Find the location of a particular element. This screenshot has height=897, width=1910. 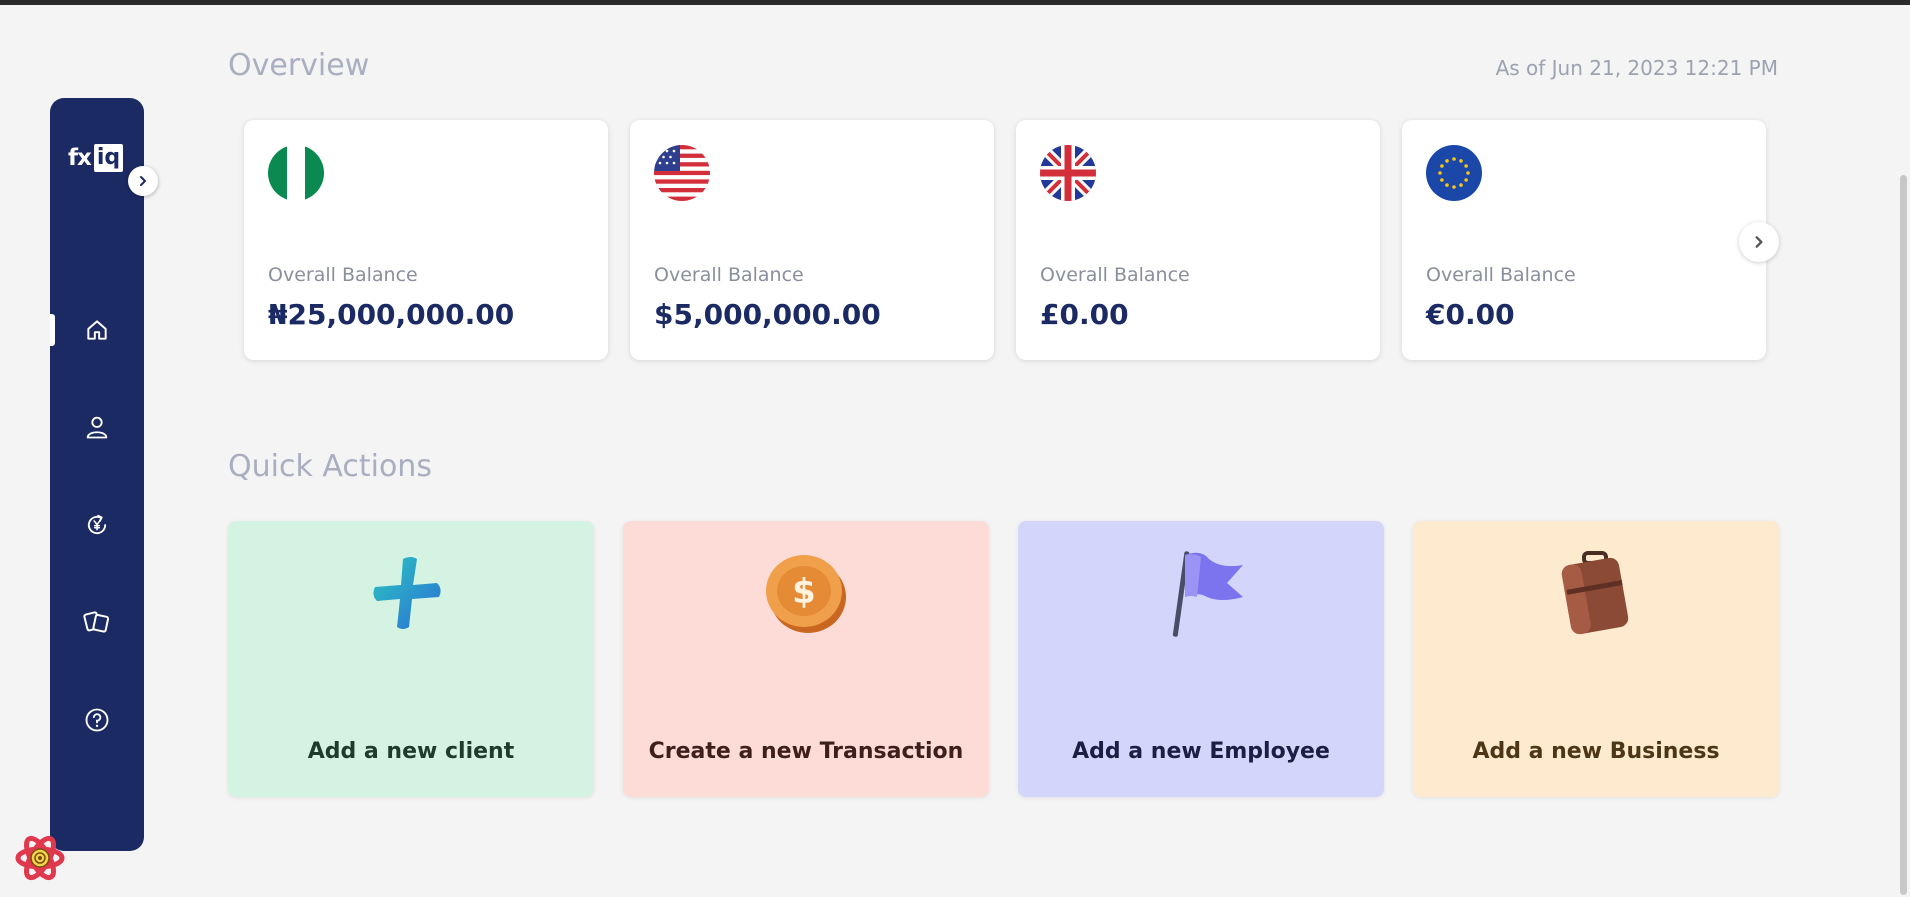

balance-card-gbp: Overall Balance £0.00 is located at coordinates (1198, 240).